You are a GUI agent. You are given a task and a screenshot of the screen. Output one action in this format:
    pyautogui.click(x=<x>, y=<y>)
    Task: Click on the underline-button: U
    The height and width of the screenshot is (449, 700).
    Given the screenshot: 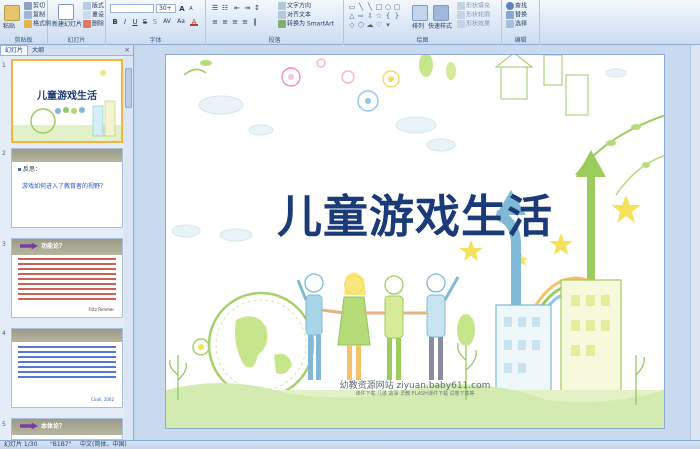 What is the action you would take?
    pyautogui.click(x=135, y=22)
    